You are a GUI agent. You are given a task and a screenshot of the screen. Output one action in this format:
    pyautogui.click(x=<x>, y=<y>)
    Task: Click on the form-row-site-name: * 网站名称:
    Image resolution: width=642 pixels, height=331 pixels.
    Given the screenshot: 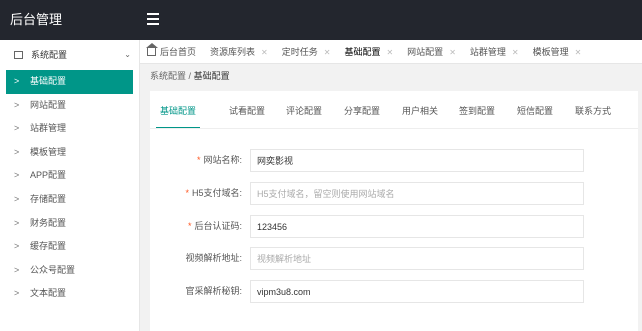 What is the action you would take?
    pyautogui.click(x=394, y=160)
    